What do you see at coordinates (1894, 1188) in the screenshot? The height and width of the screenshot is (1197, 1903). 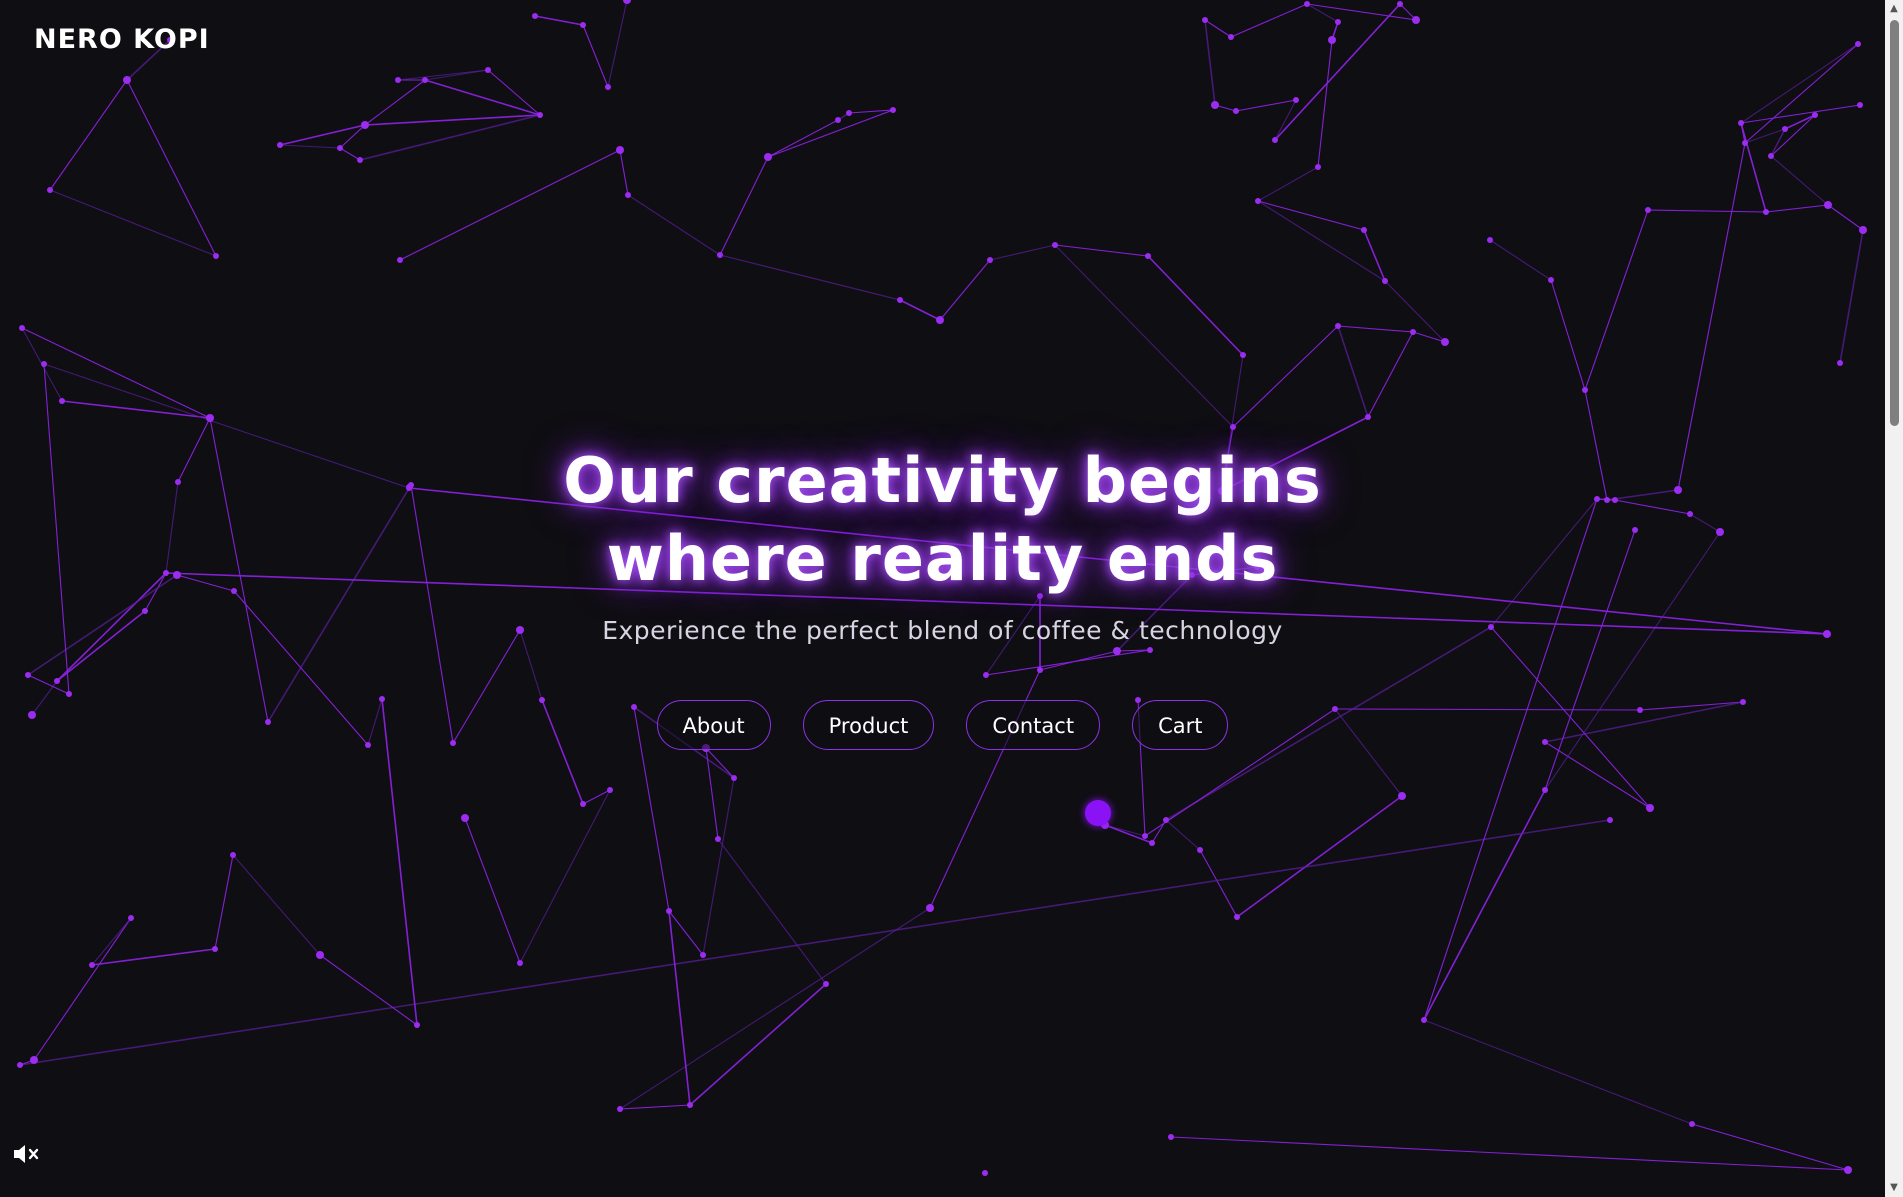 I see `triangle-down-icon: ▼` at bounding box center [1894, 1188].